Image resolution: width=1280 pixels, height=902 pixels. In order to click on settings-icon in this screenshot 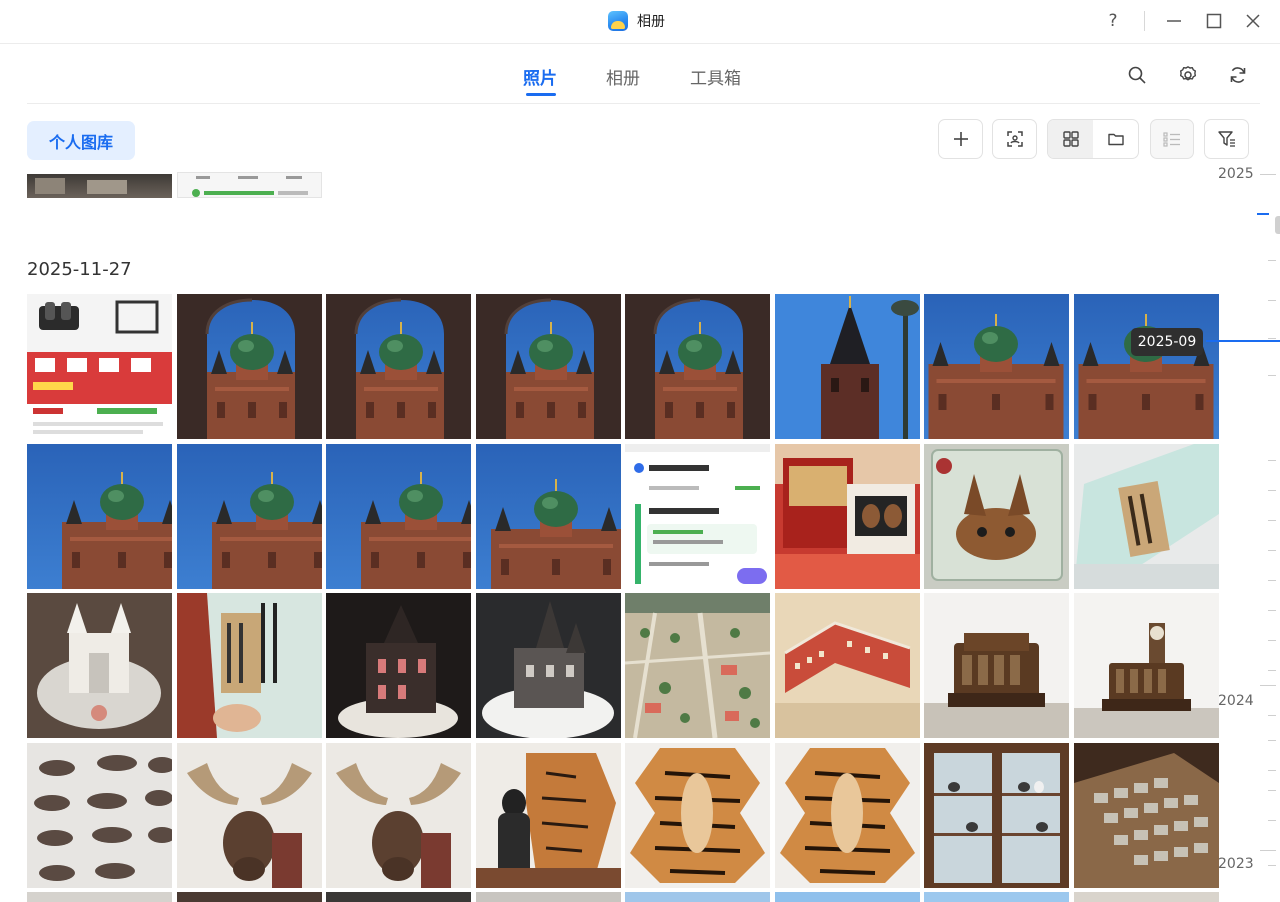, I will do `click(1188, 73)`.